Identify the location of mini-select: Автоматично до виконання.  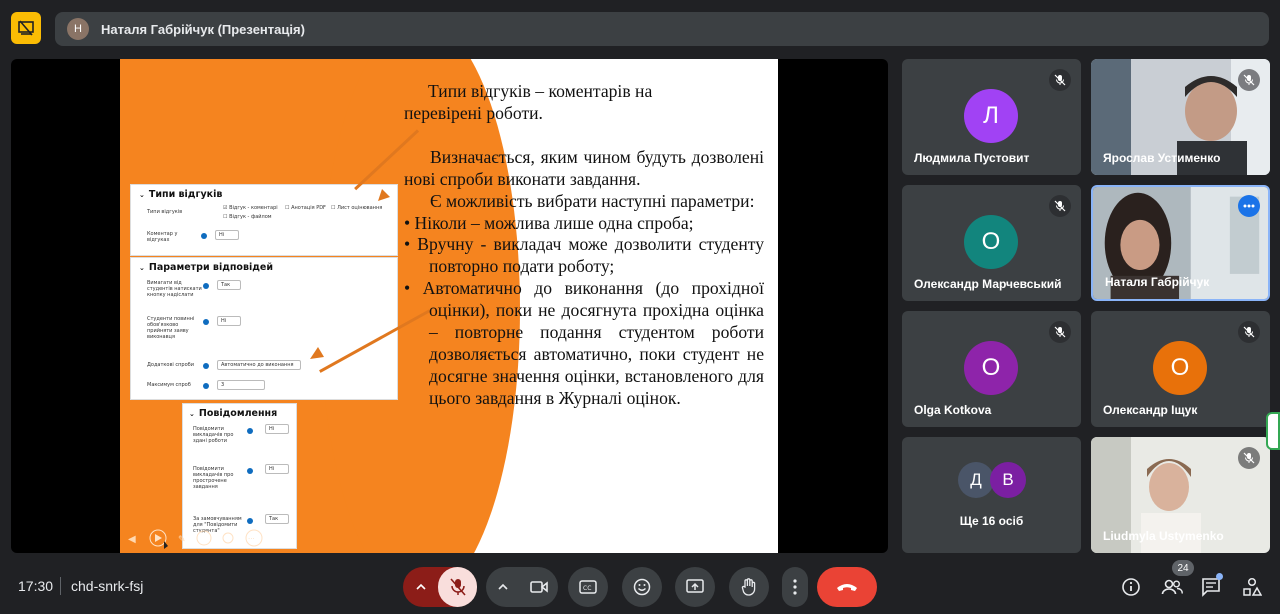
(259, 365).